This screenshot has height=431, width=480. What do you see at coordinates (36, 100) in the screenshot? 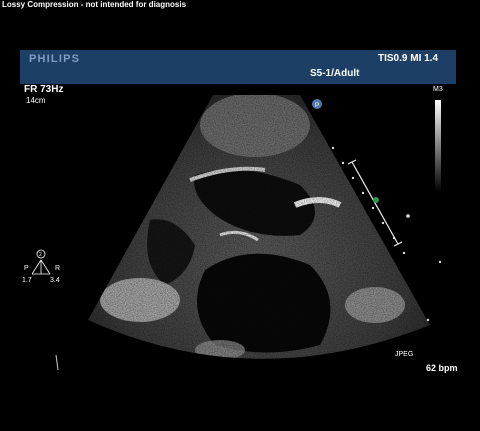
I see `depth-readout: 14cm` at bounding box center [36, 100].